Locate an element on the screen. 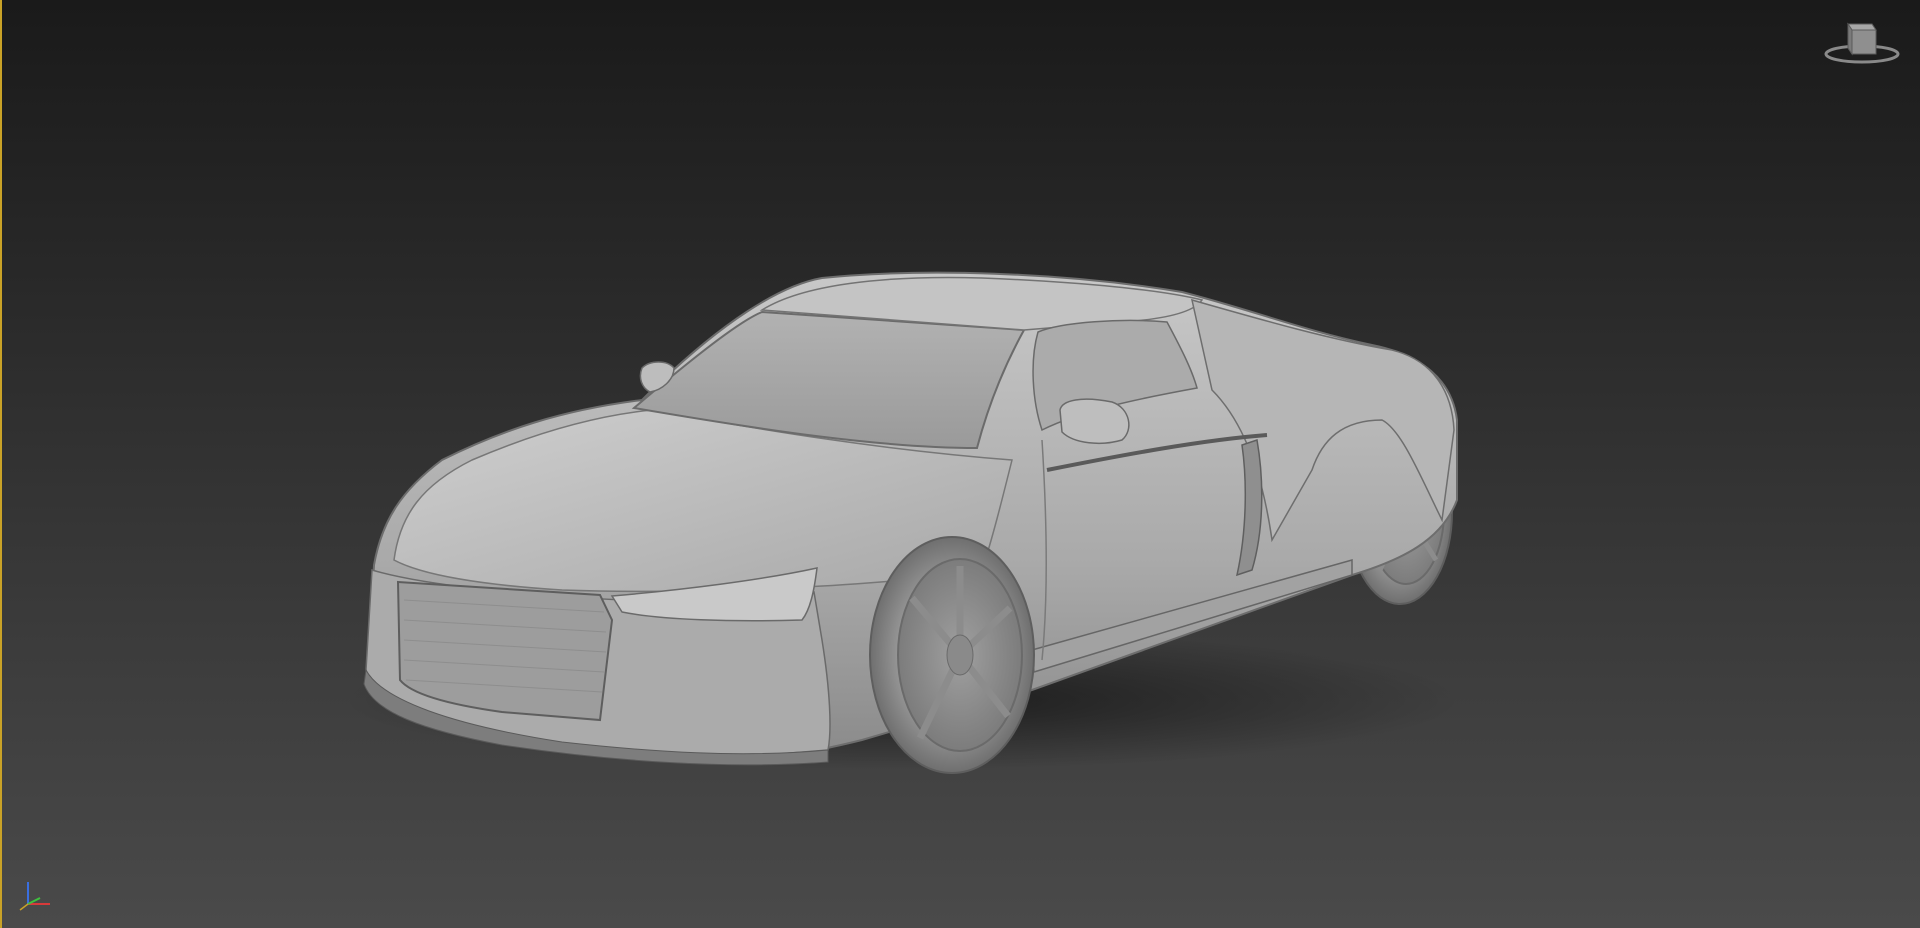 This screenshot has height=928, width=1920. viewcube is located at coordinates (1862, 40).